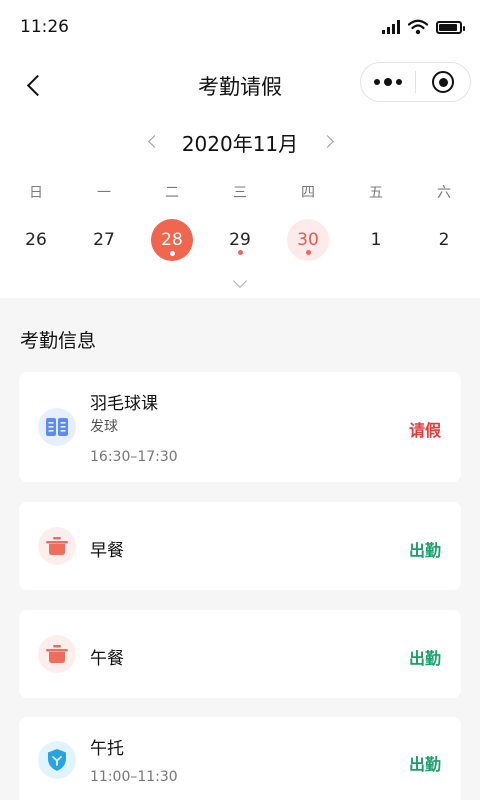 The height and width of the screenshot is (800, 480). What do you see at coordinates (308, 193) in the screenshot?
I see `weekday-label: 四` at bounding box center [308, 193].